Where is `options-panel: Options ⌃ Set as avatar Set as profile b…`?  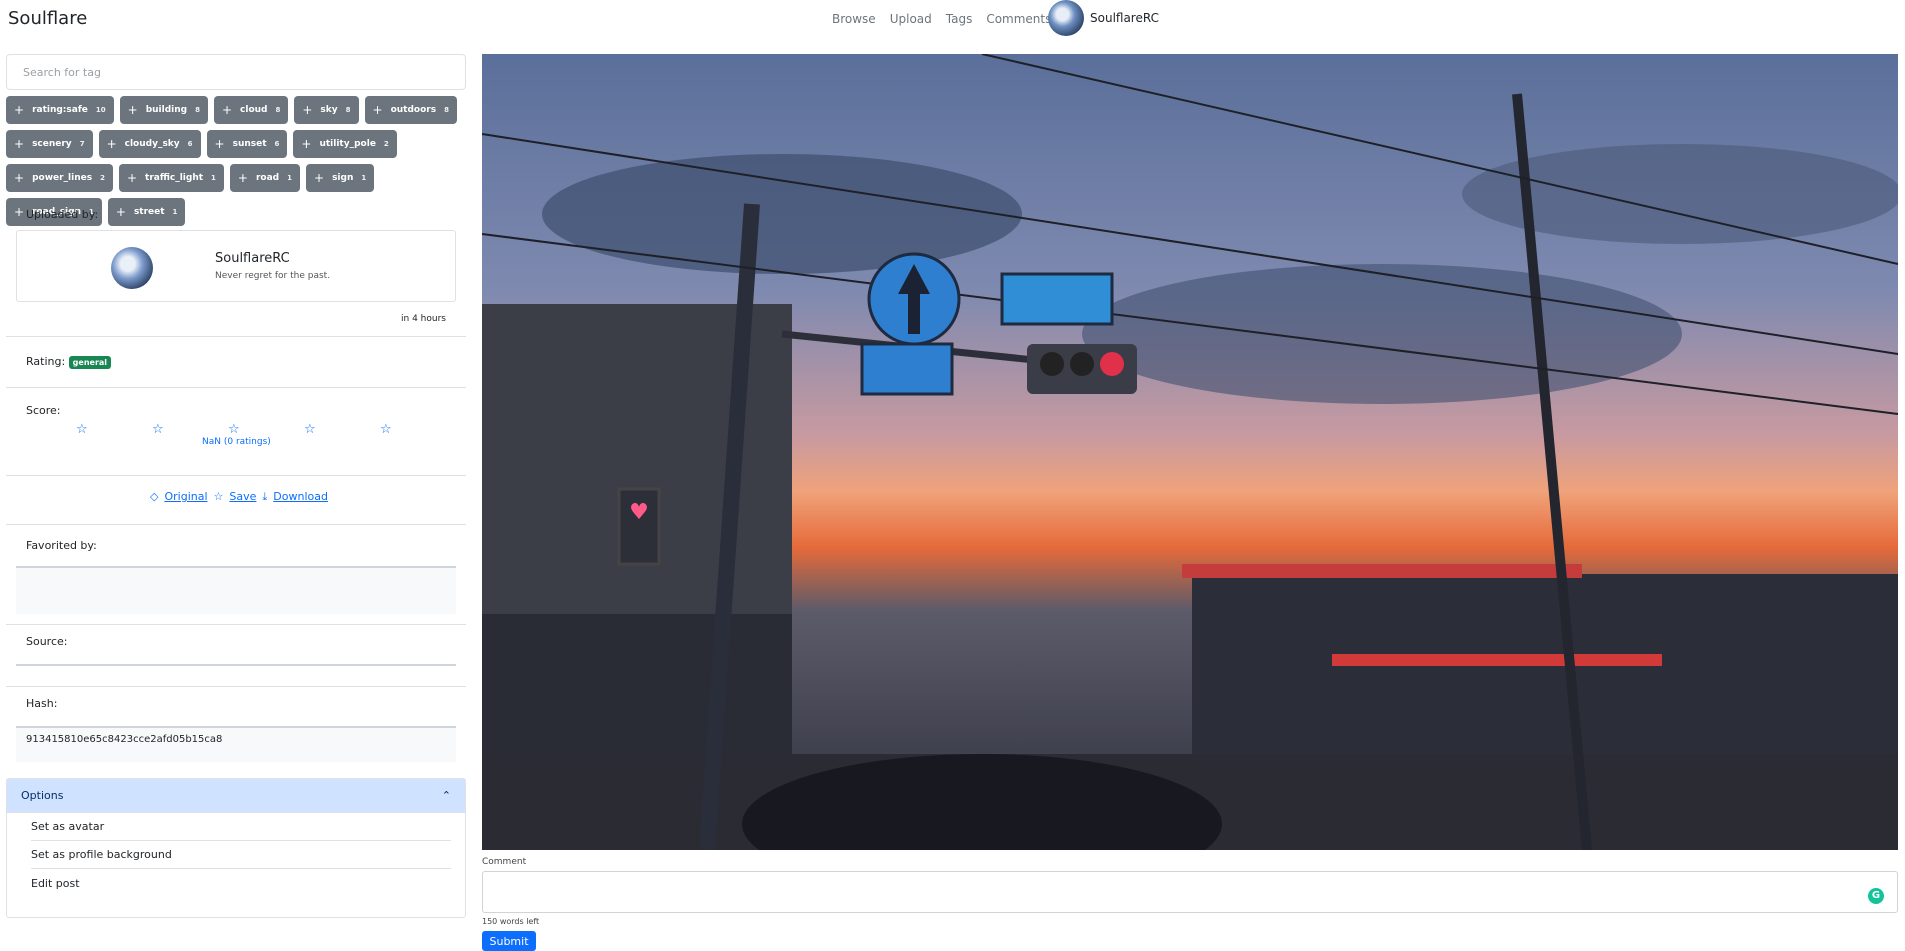
options-panel: Options ⌃ Set as avatar Set as profile b… is located at coordinates (236, 848).